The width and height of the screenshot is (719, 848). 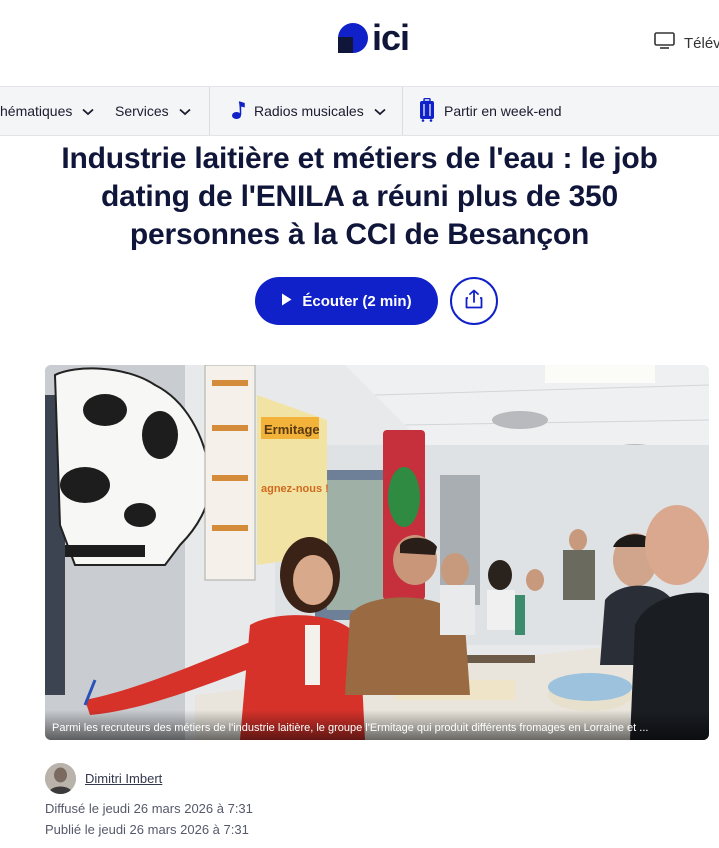 What do you see at coordinates (142, 111) in the screenshot?
I see `nav-item-label: Services` at bounding box center [142, 111].